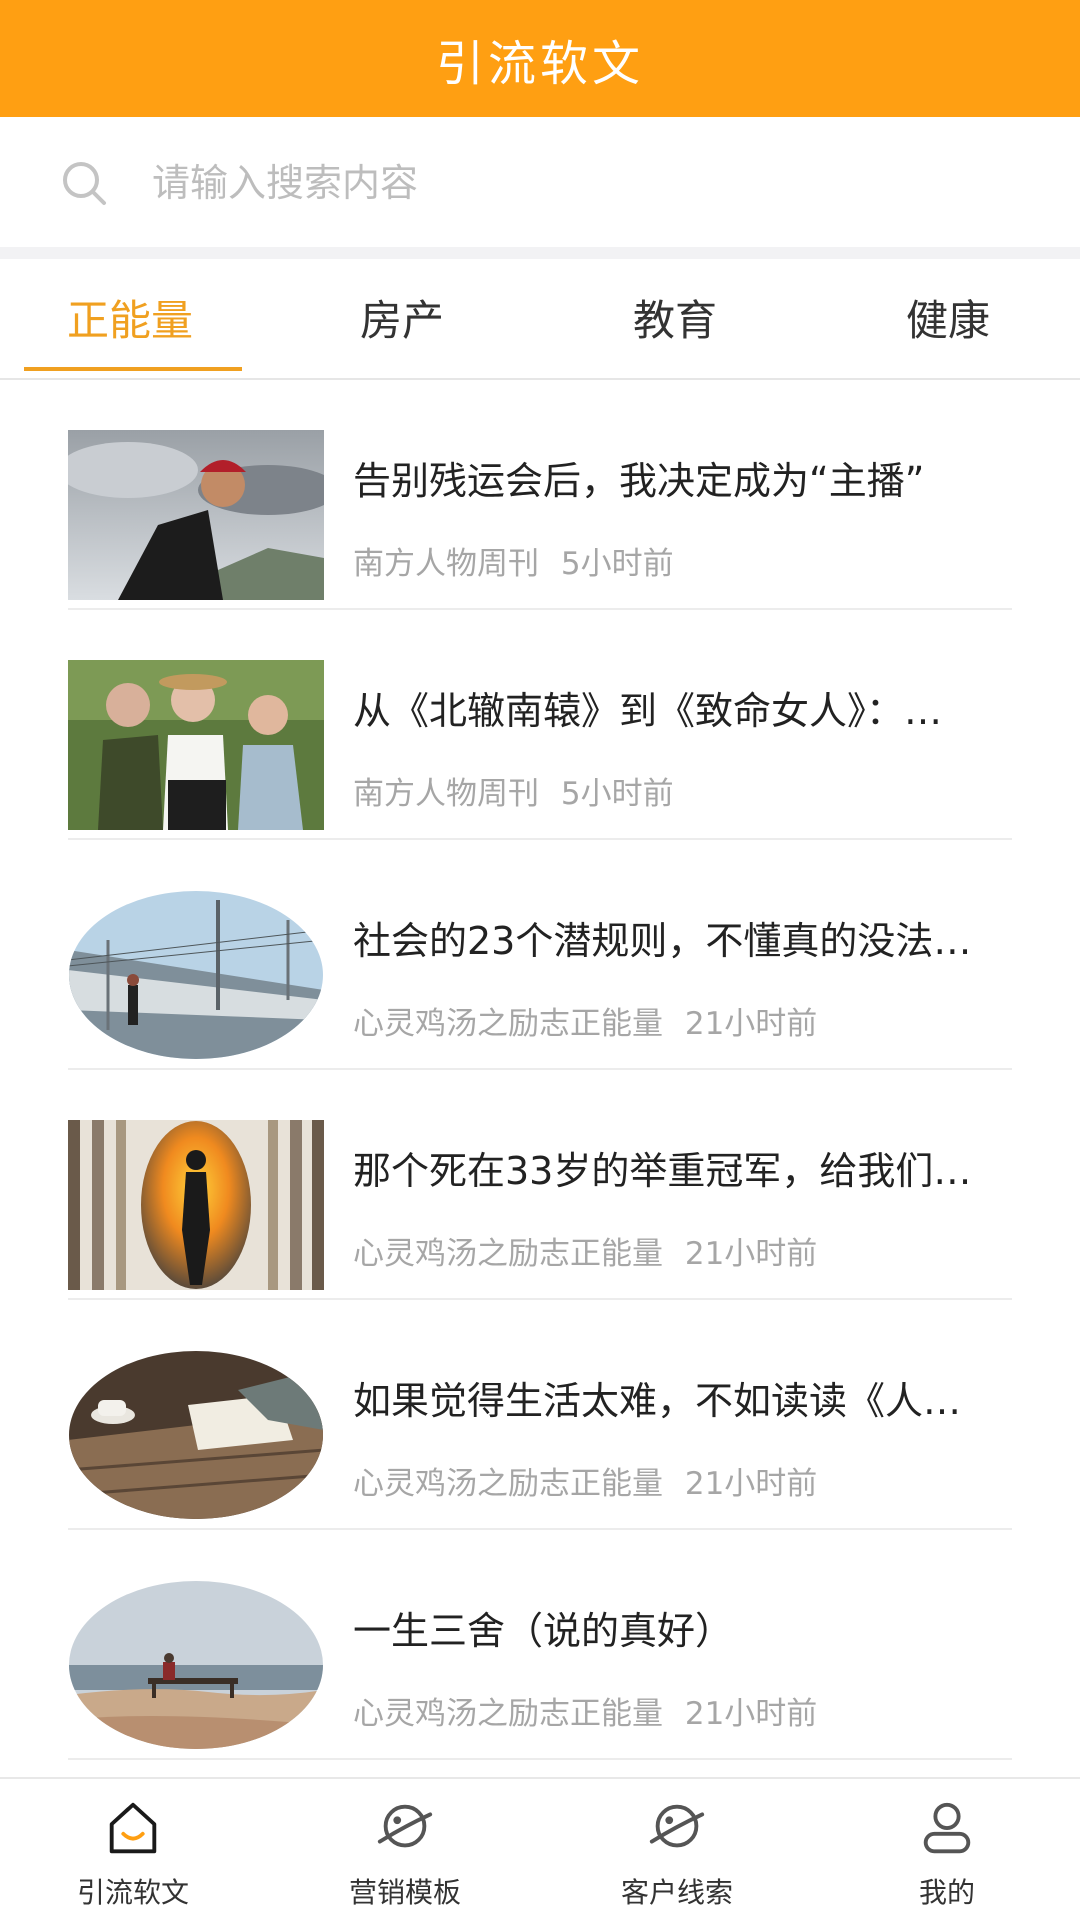  Describe the element at coordinates (948, 317) in the screenshot. I see `tab-health: 健康` at that location.